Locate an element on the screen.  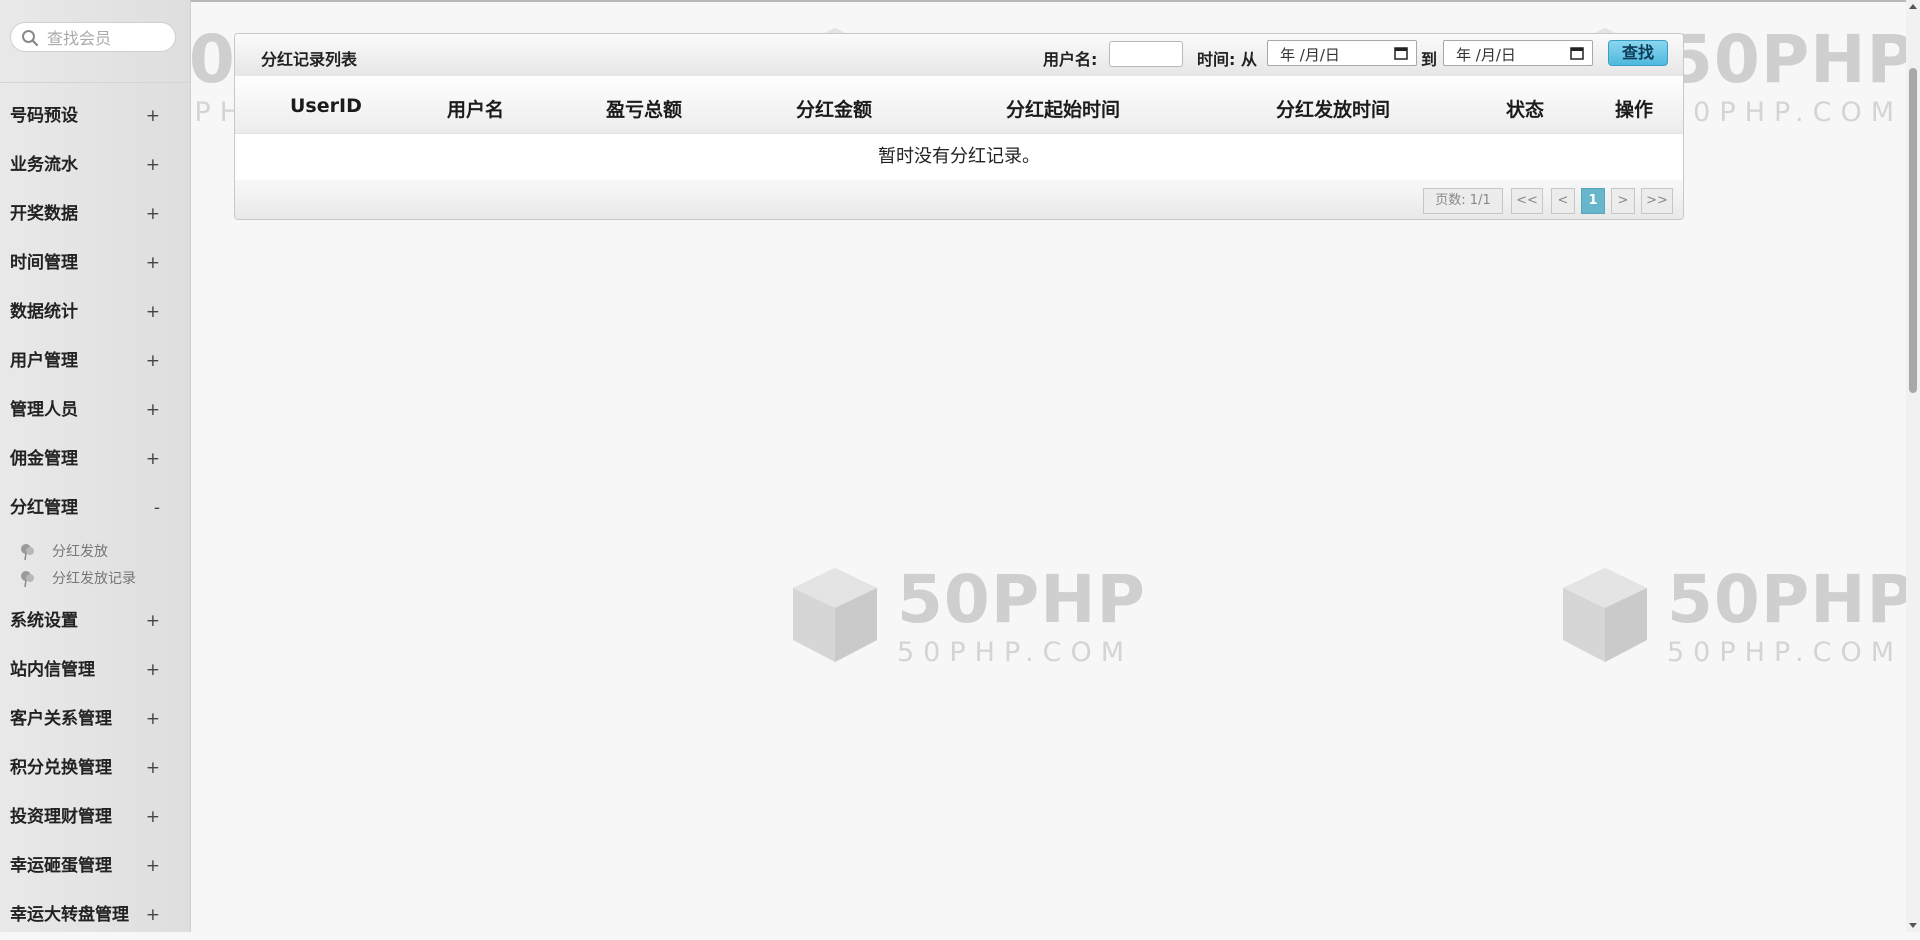
menu-item-lucky-egg: 幸运砸蛋管理 + is located at coordinates (95, 866).